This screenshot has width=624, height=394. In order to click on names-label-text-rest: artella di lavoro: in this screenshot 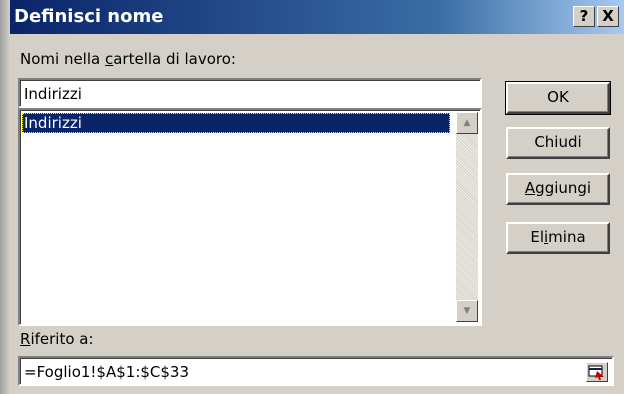, I will do `click(174, 59)`.